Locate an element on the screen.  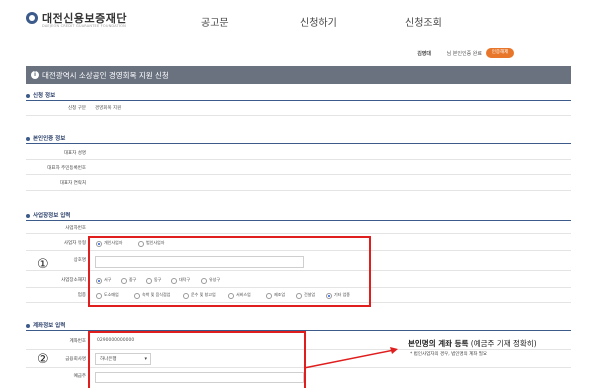
field-label-apply-type: 신청 구분 is located at coordinates (77, 108).